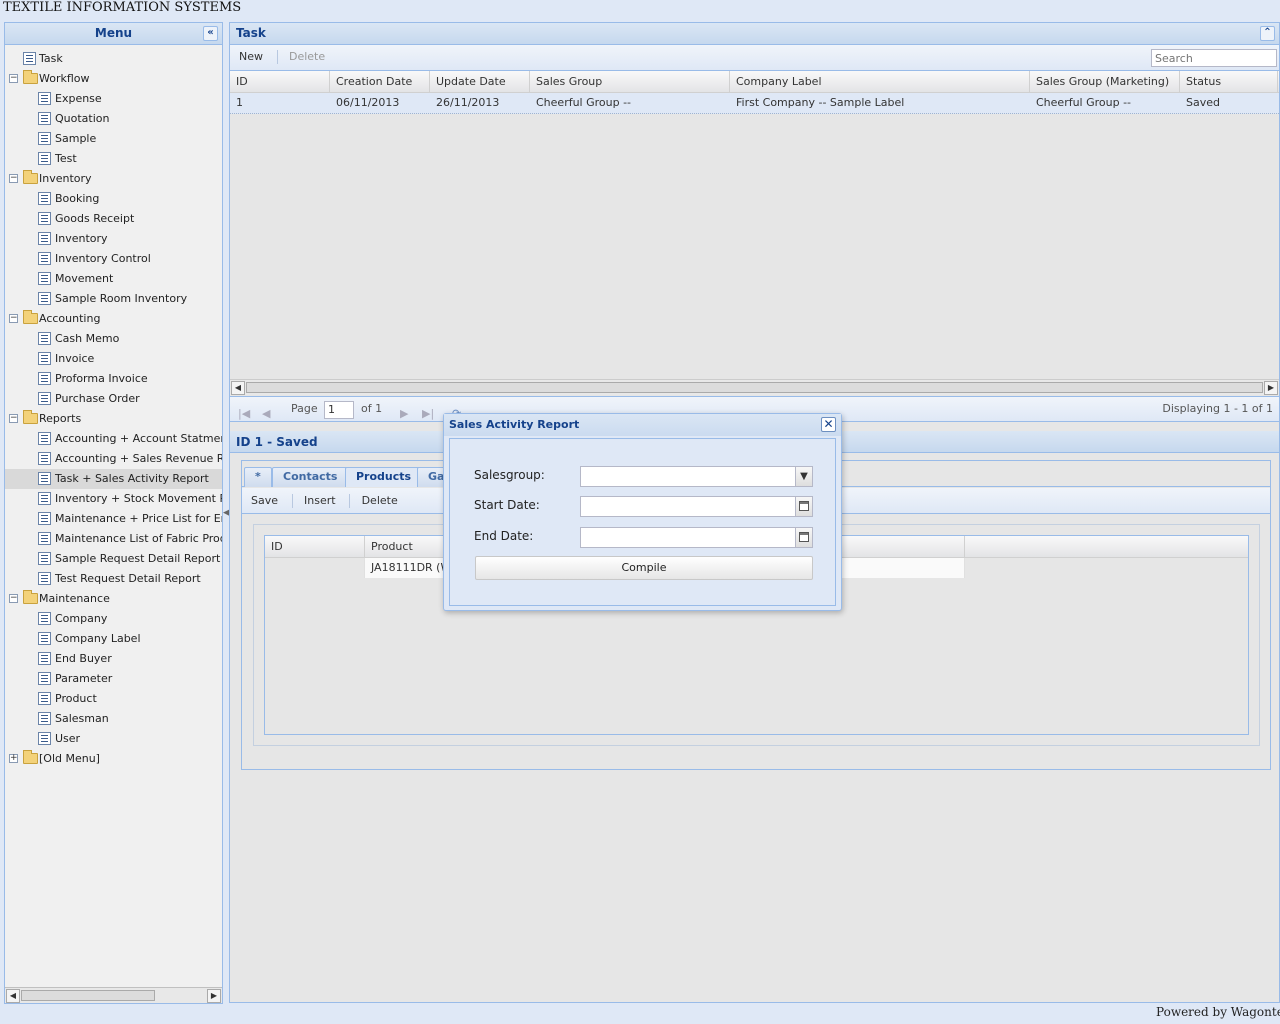 Image resolution: width=1280 pixels, height=1024 pixels. Describe the element at coordinates (113, 59) in the screenshot. I see `menu-item: Task` at that location.